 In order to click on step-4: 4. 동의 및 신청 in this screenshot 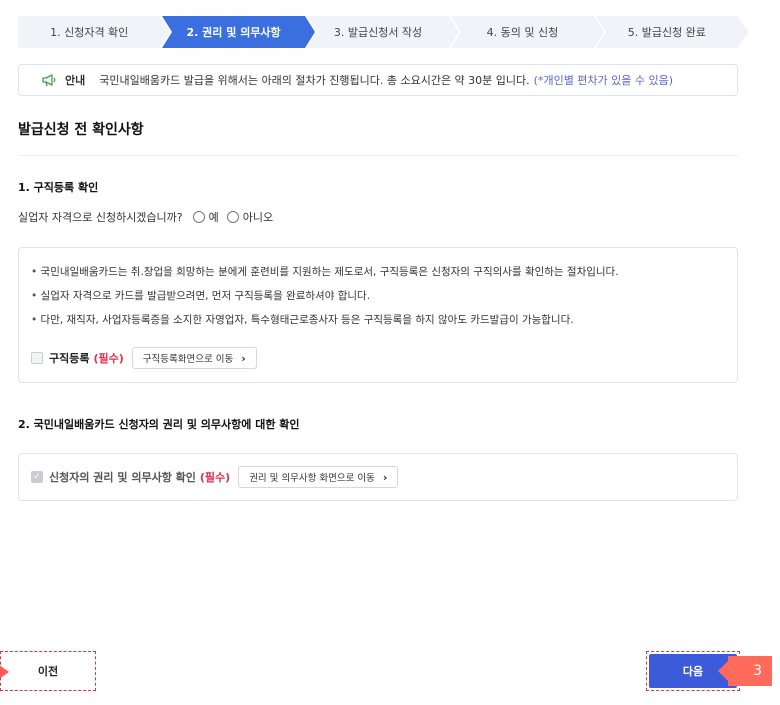, I will do `click(528, 32)`.